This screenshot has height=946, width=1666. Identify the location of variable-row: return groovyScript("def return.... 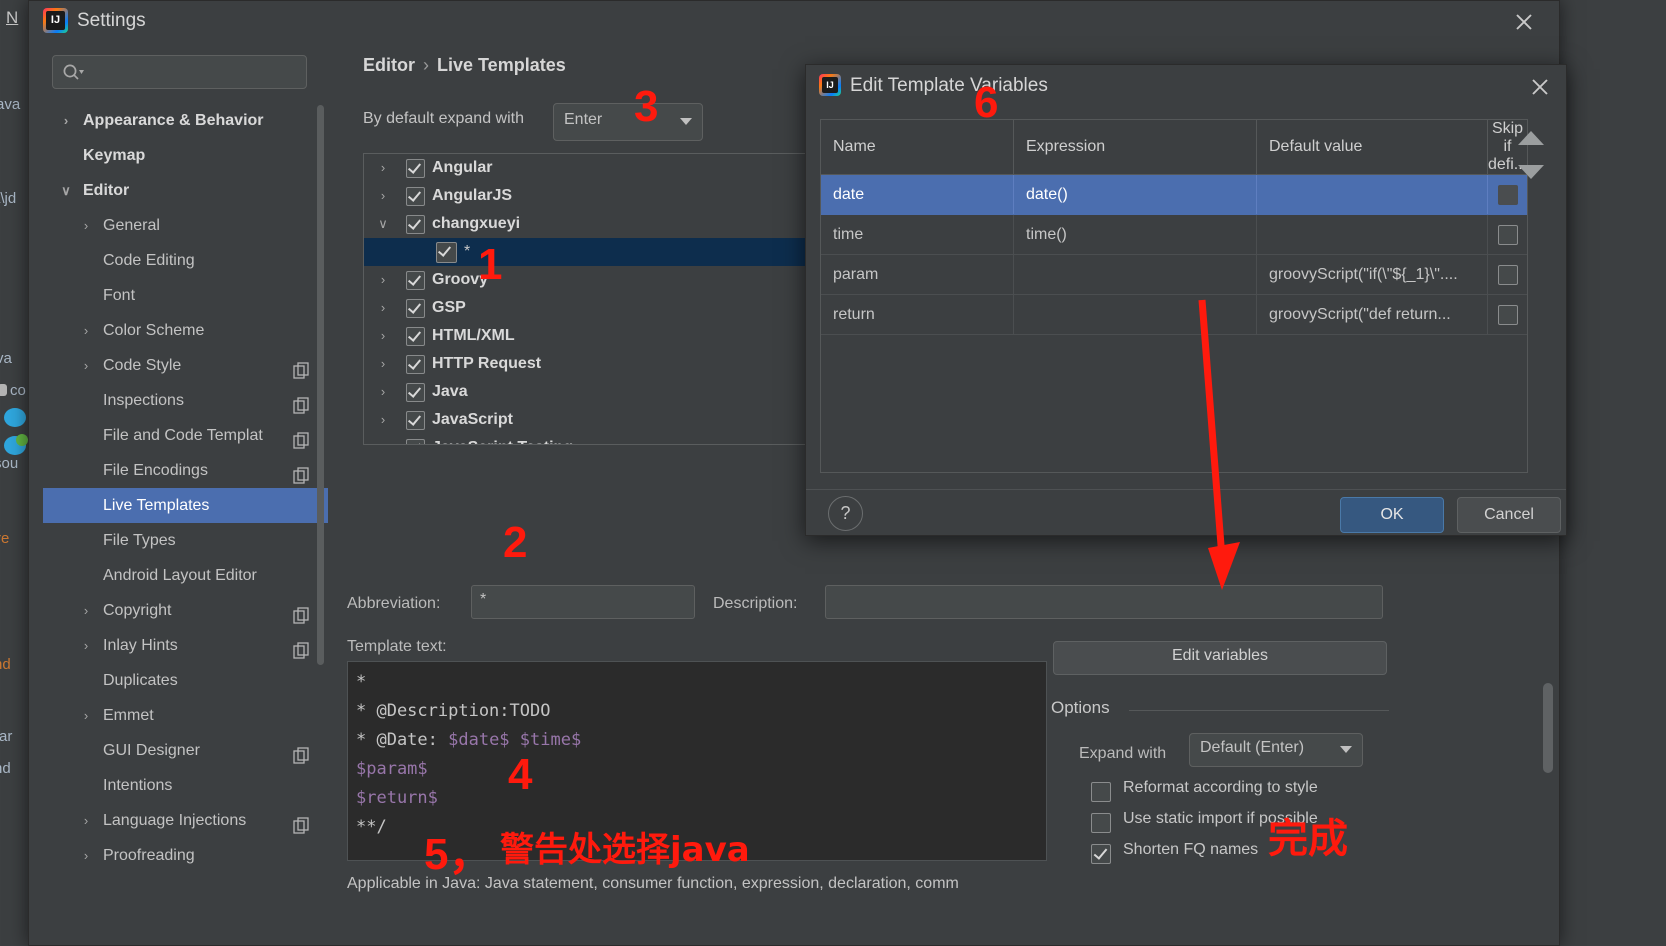
(1174, 314).